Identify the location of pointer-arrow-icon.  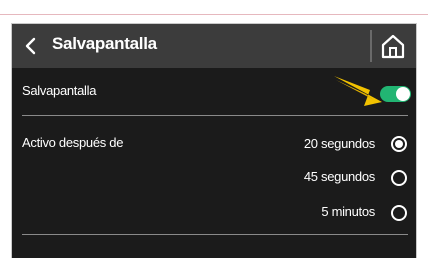
(358, 91).